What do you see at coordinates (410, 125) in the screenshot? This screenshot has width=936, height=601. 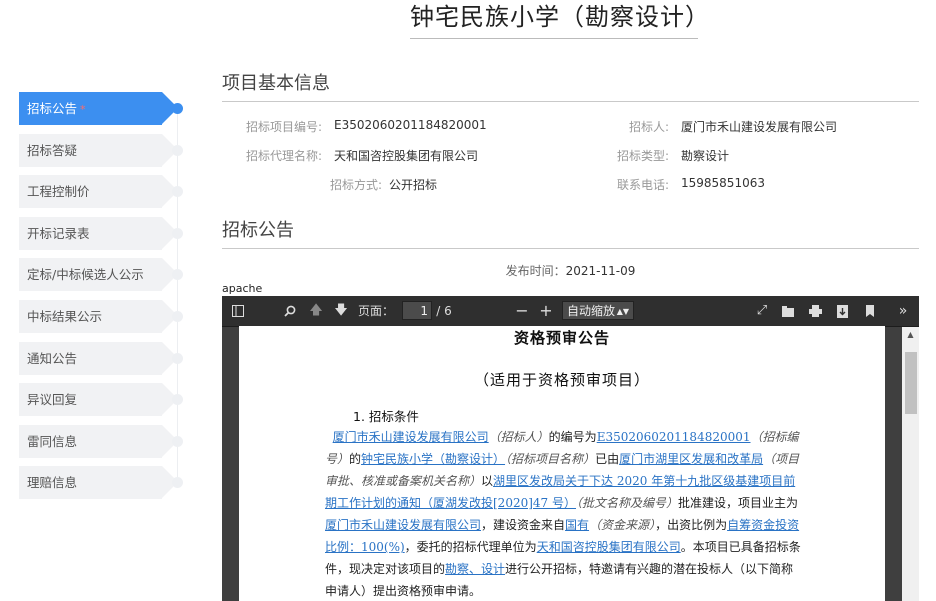 I see `project-no-value: E3502060201184820001` at bounding box center [410, 125].